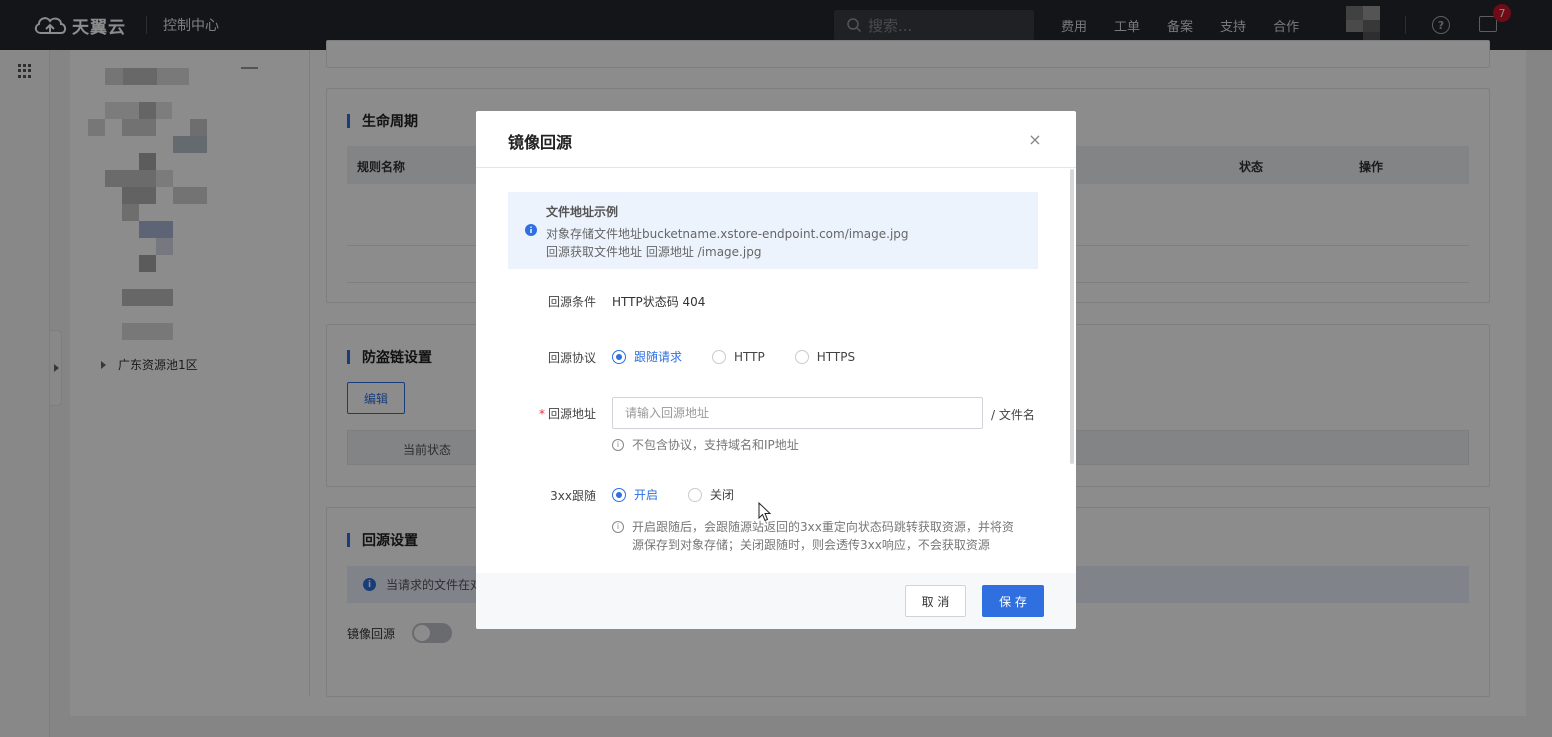  I want to click on condition-value: HTTP状态码 404, so click(659, 302).